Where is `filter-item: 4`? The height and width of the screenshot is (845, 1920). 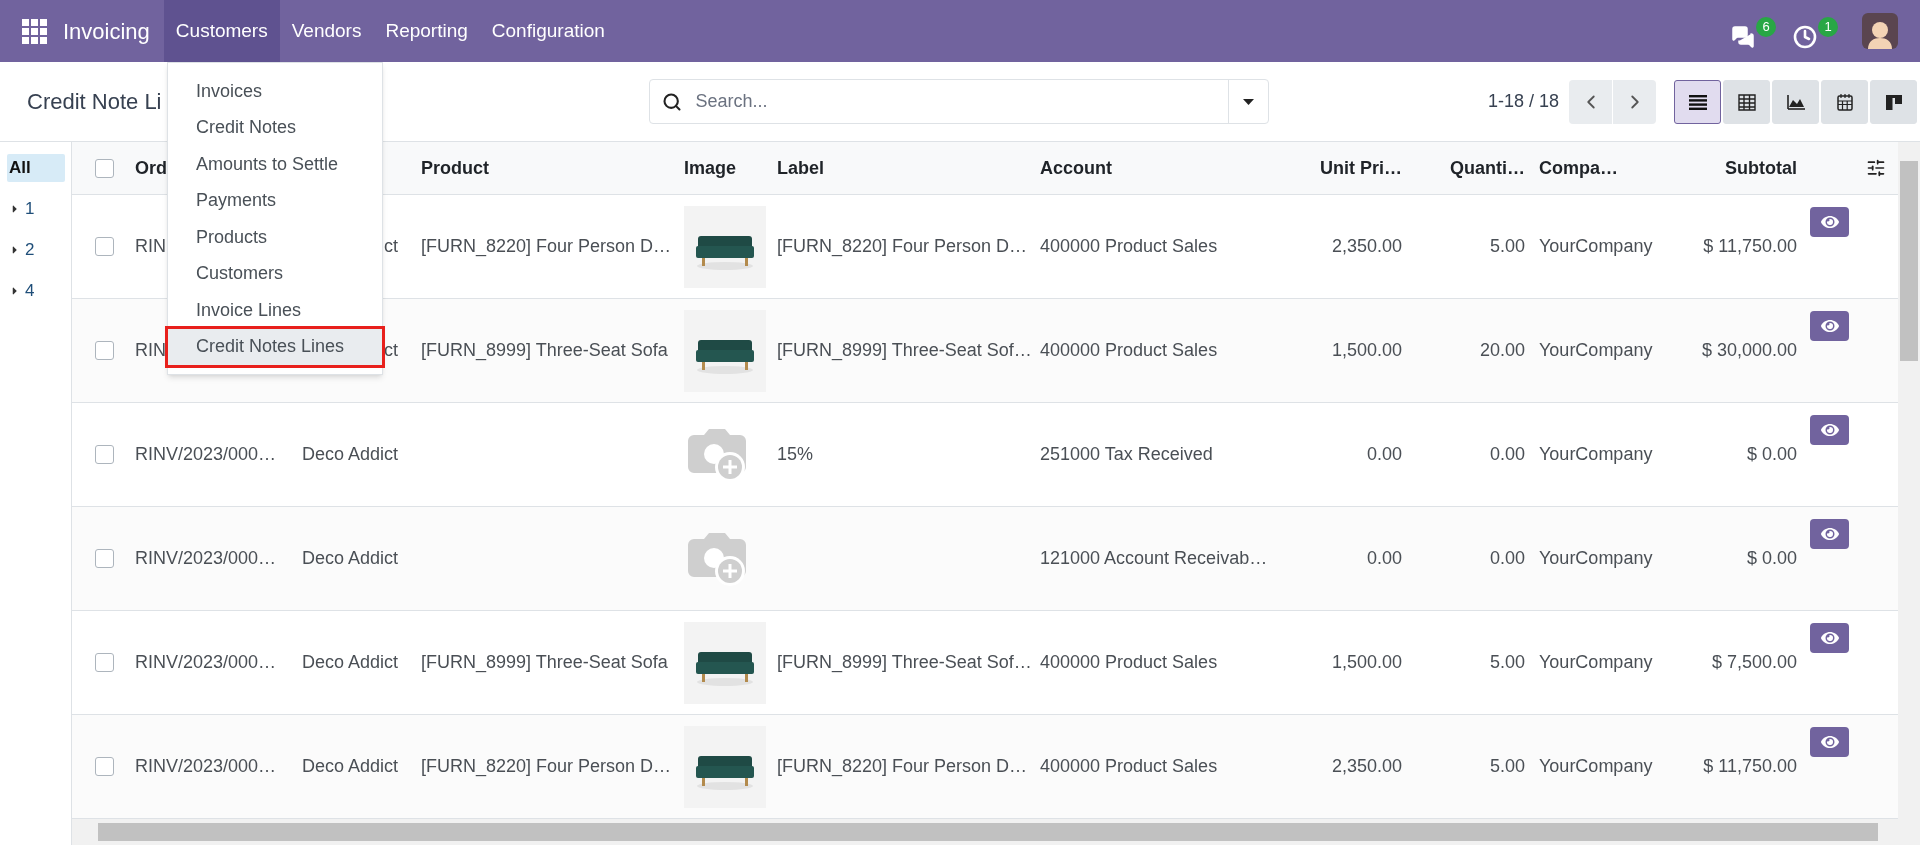
filter-item: 4 is located at coordinates (36, 291).